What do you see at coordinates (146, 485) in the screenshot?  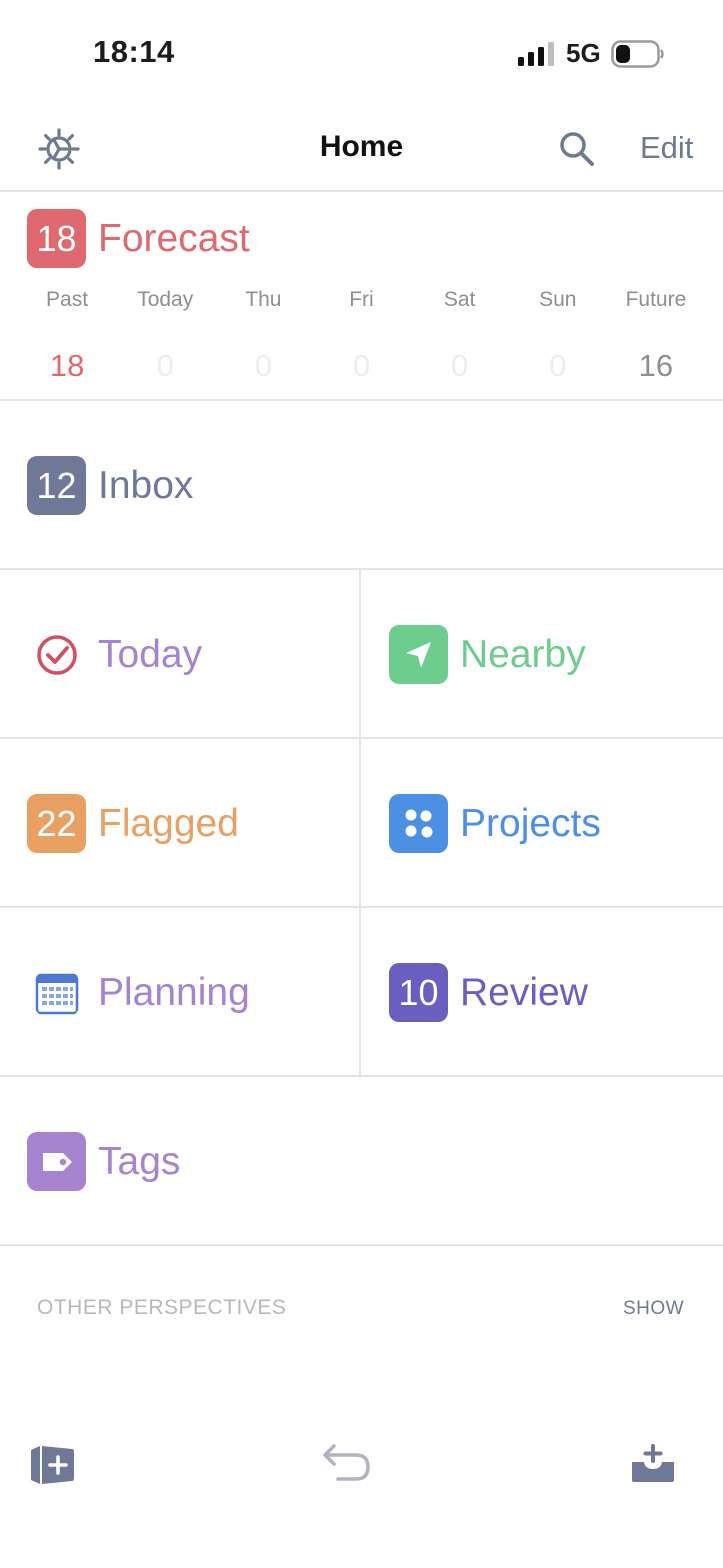 I see `inbox-label: Inbox` at bounding box center [146, 485].